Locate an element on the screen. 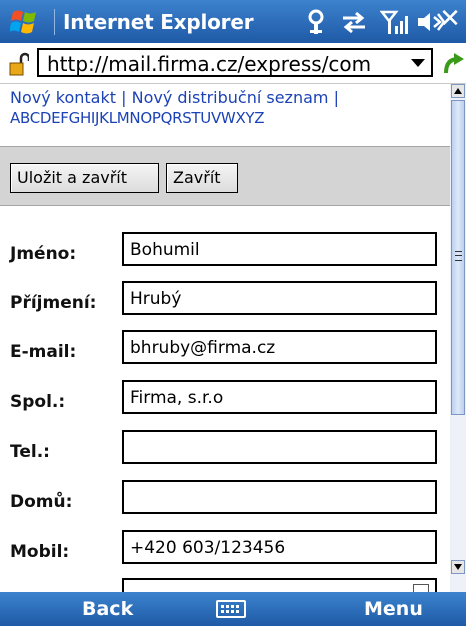  url-text: http://mail.firma.cz/express/com is located at coordinates (209, 64).